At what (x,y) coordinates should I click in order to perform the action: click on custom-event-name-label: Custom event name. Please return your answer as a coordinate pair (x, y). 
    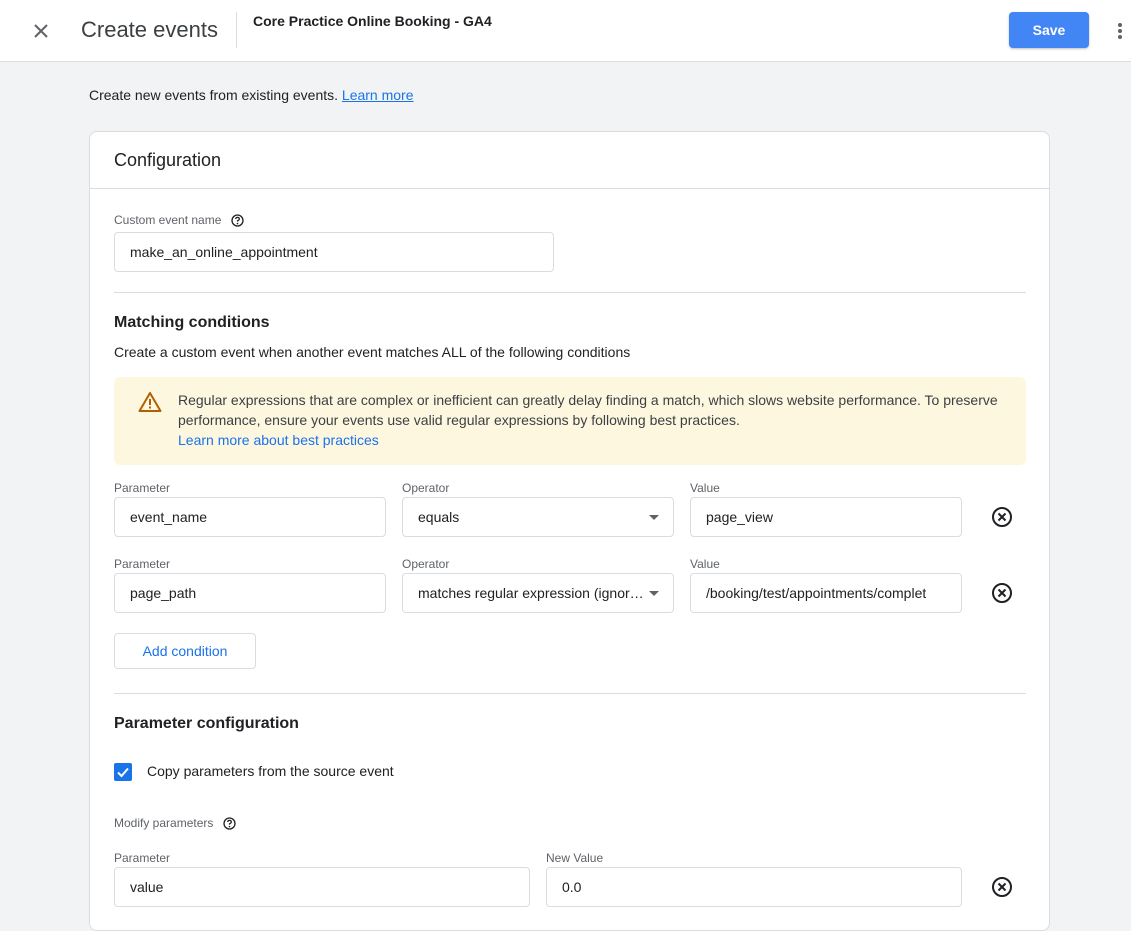
    Looking at the image, I should click on (179, 220).